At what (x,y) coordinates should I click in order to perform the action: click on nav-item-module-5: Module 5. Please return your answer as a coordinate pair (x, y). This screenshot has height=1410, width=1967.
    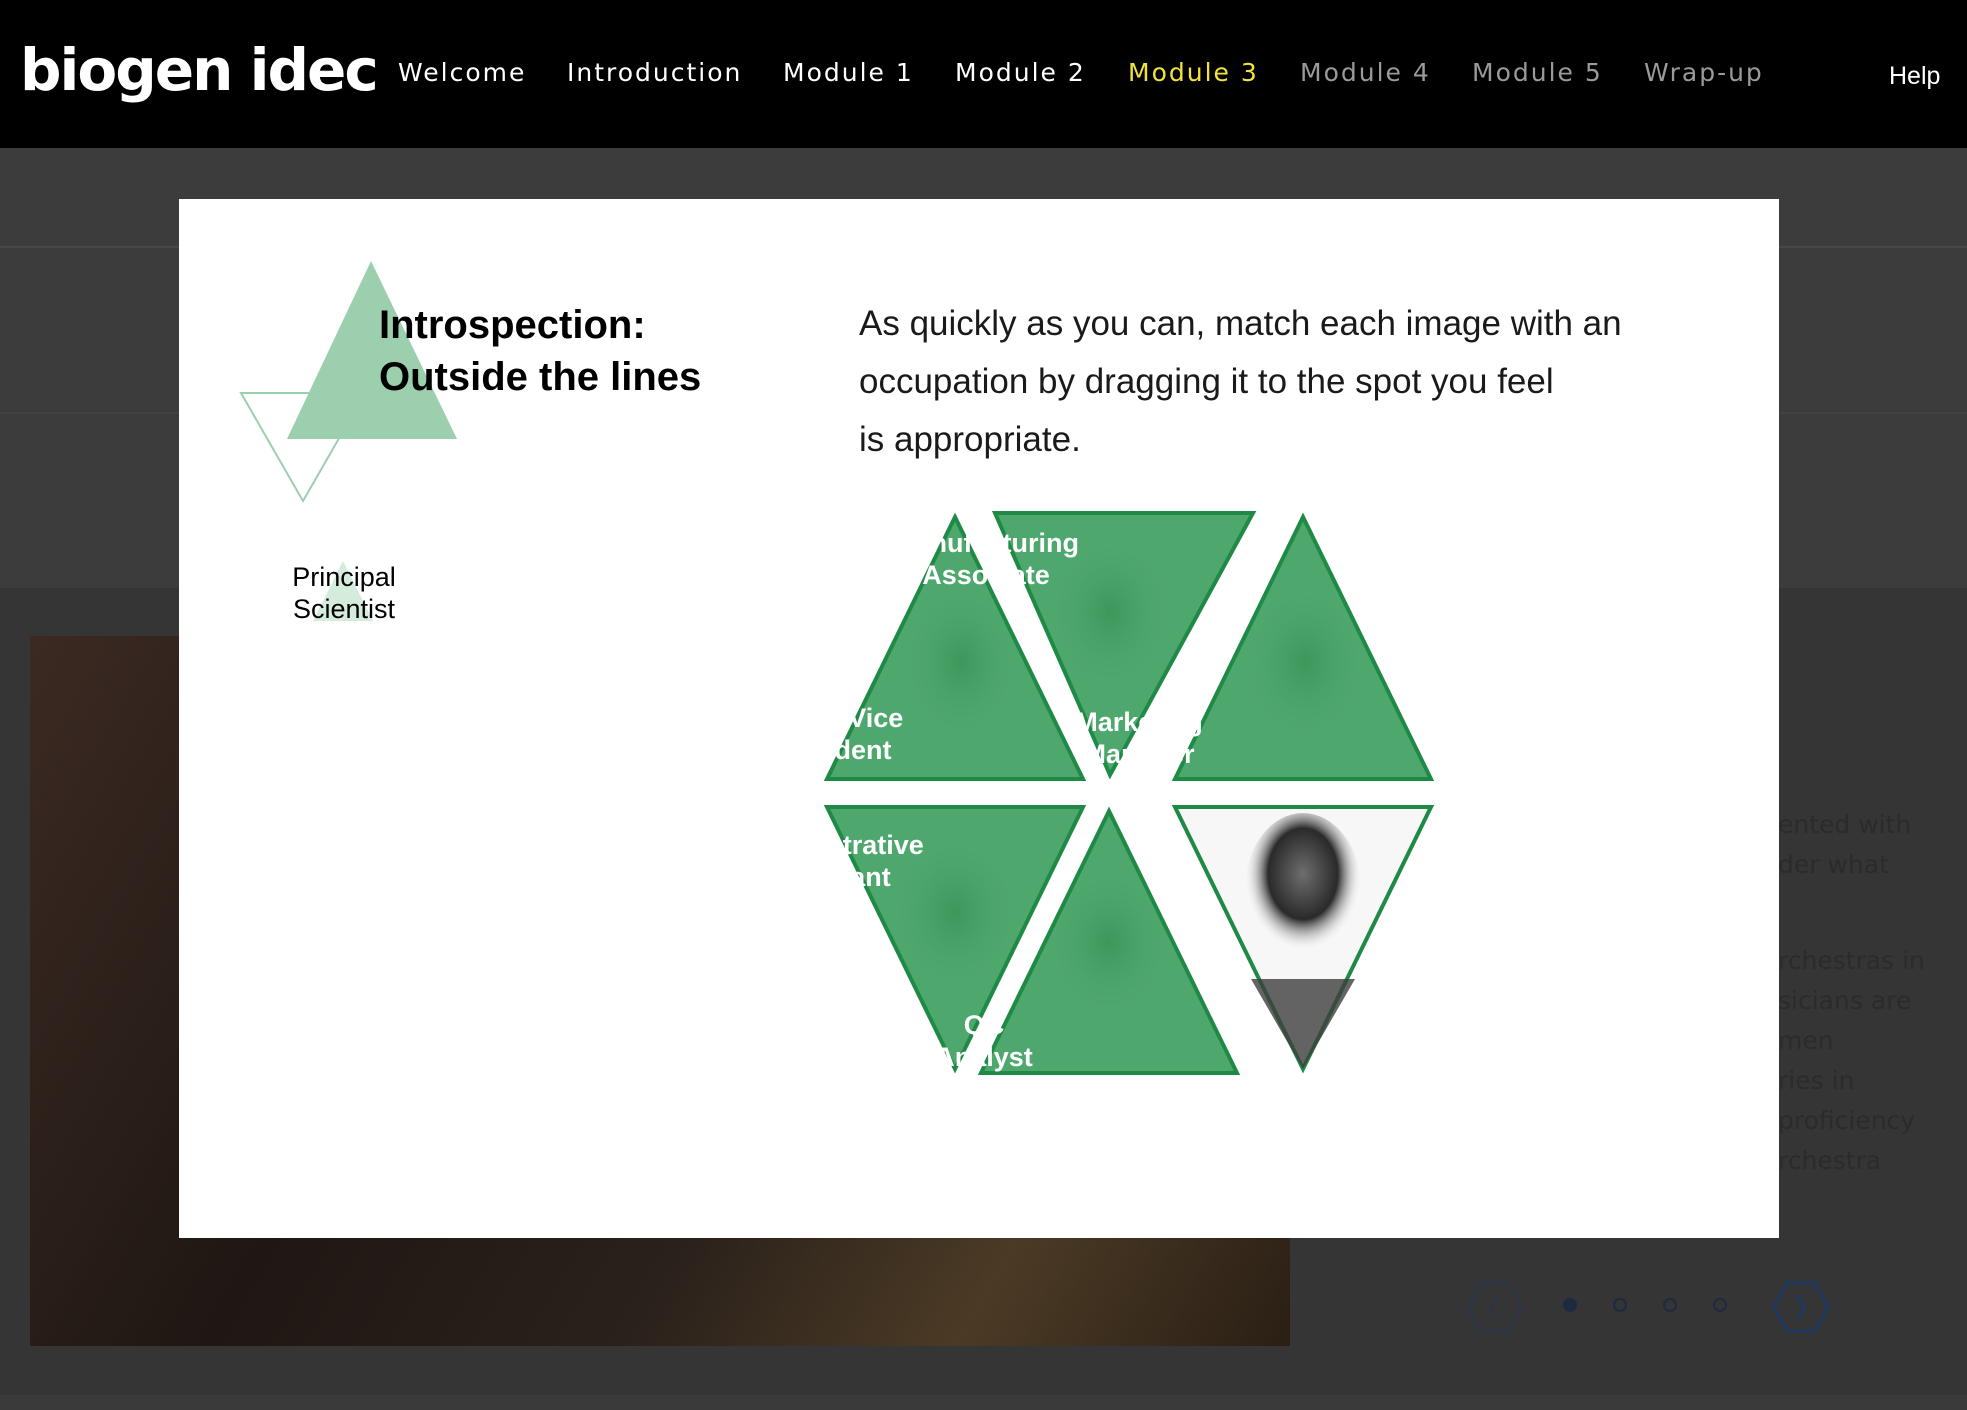
    Looking at the image, I should click on (1537, 72).